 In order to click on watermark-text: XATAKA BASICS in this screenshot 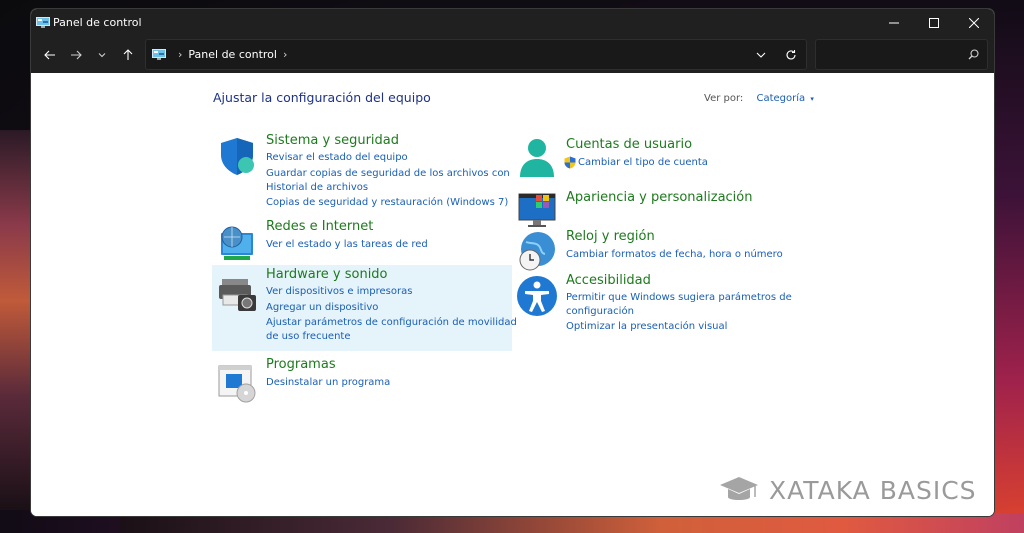, I will do `click(873, 490)`.